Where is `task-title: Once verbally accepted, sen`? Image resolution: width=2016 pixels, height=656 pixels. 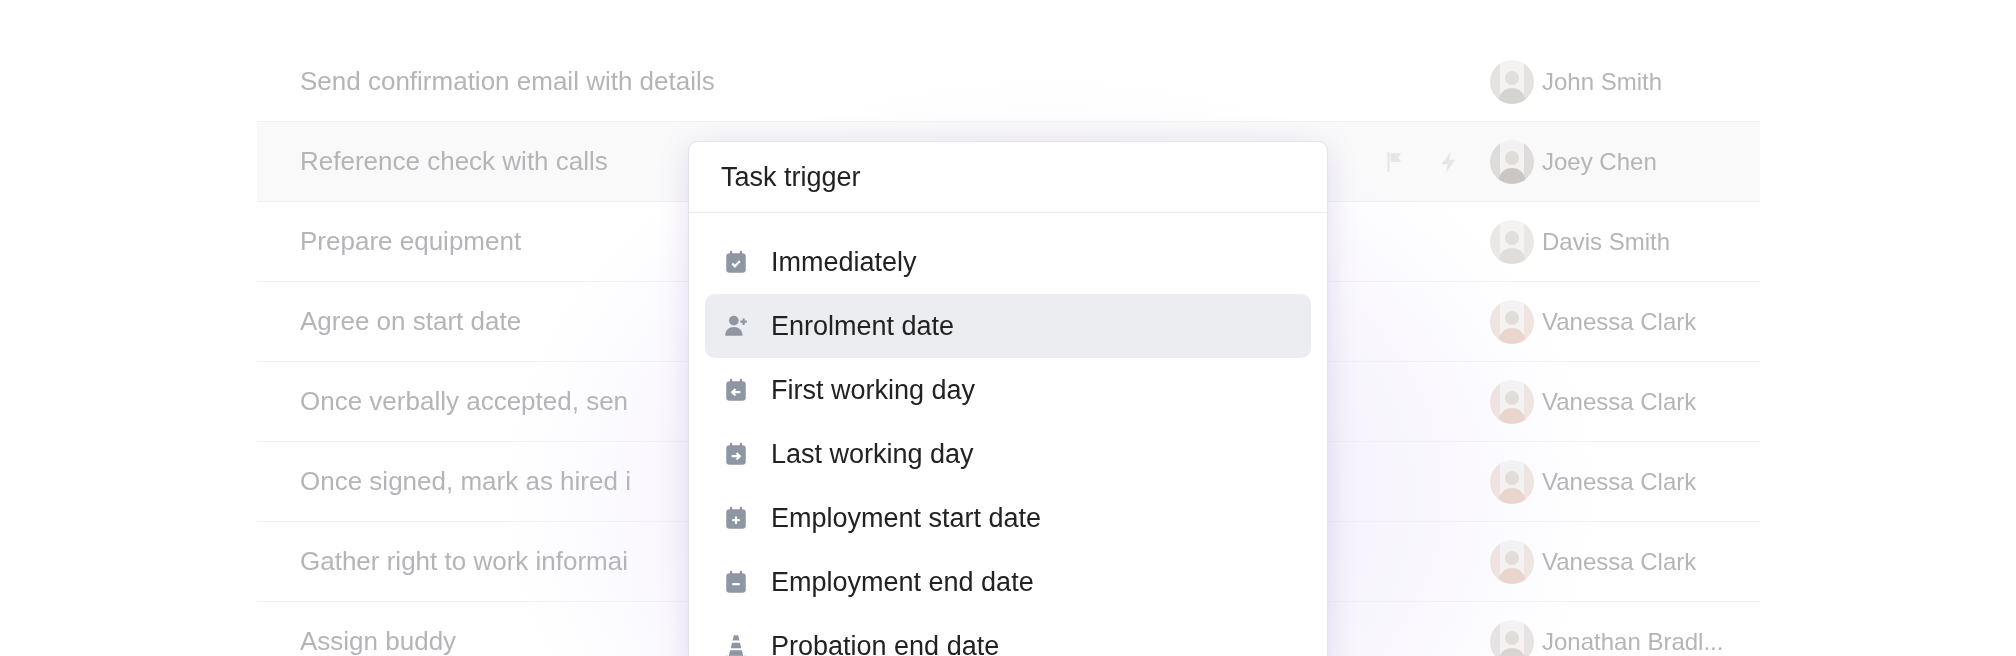 task-title: Once verbally accepted, sen is located at coordinates (464, 401).